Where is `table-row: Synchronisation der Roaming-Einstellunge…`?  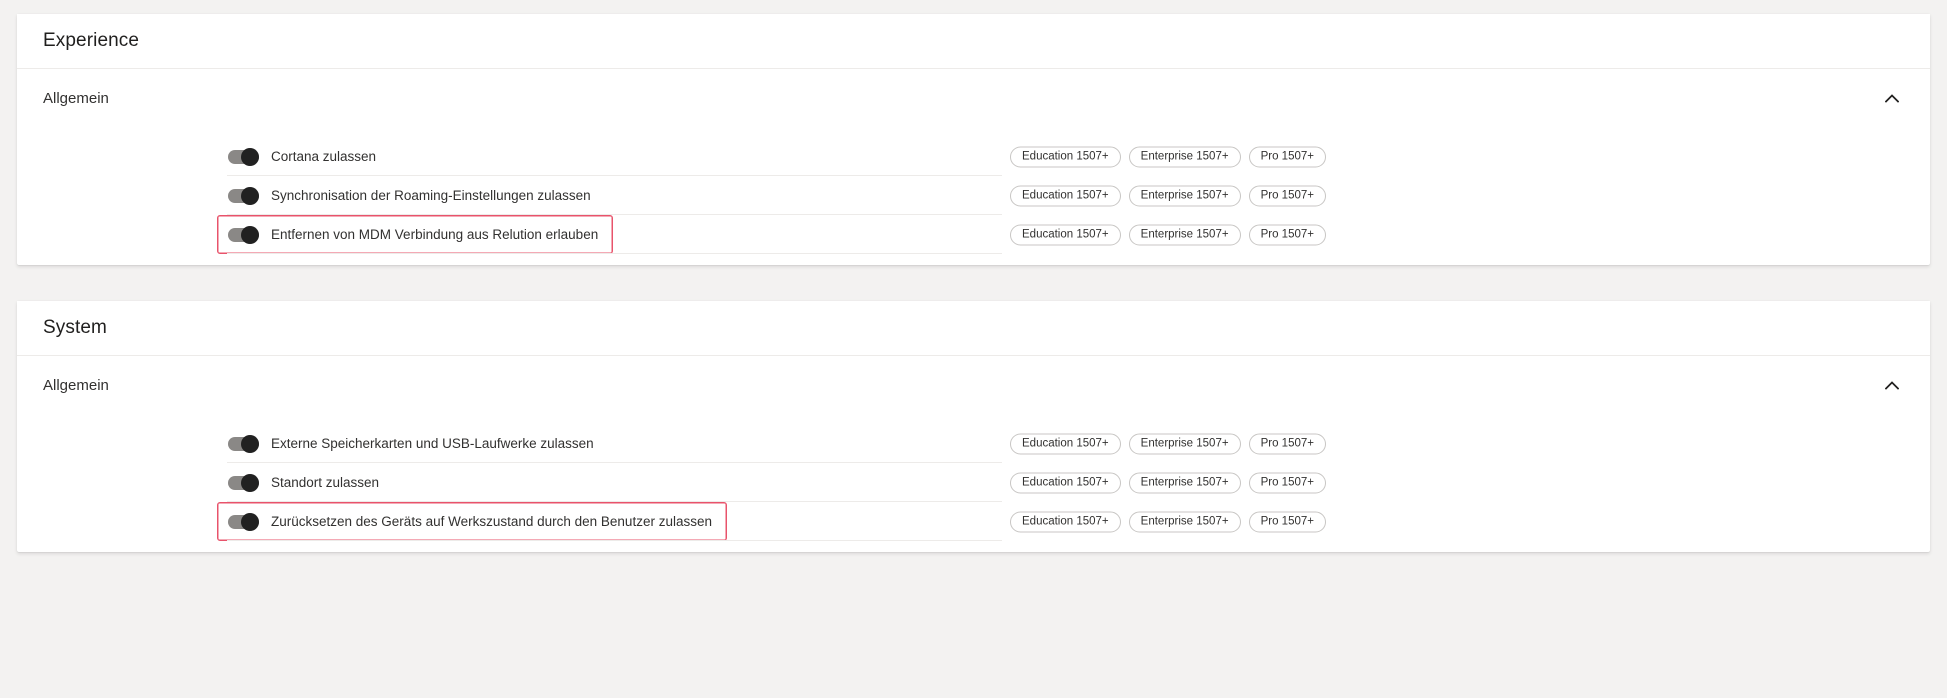
table-row: Synchronisation der Roaming-Einstellunge… is located at coordinates (973, 195).